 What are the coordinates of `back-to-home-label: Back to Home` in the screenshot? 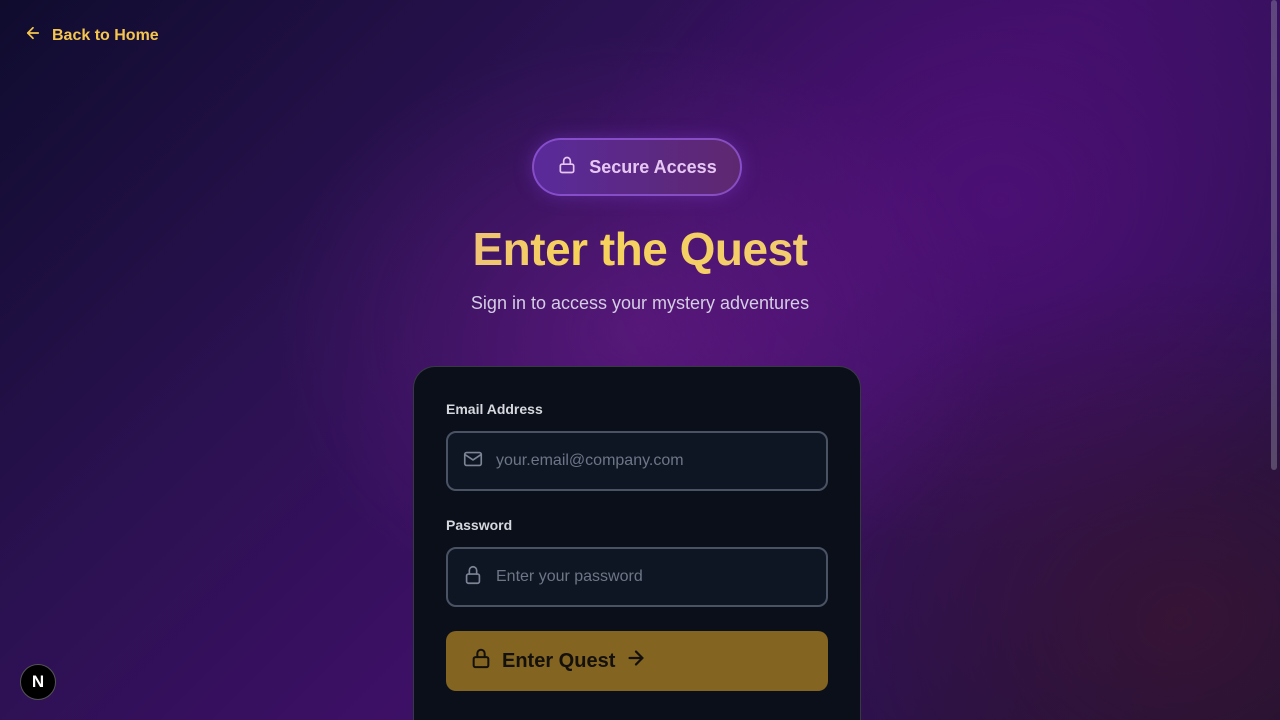 It's located at (105, 35).